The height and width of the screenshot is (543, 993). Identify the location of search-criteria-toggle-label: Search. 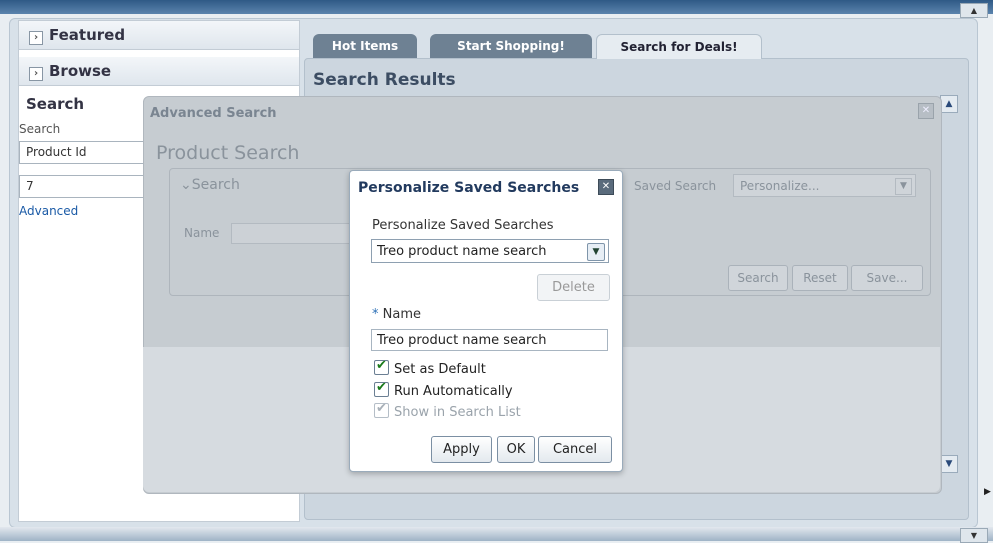
(215, 185).